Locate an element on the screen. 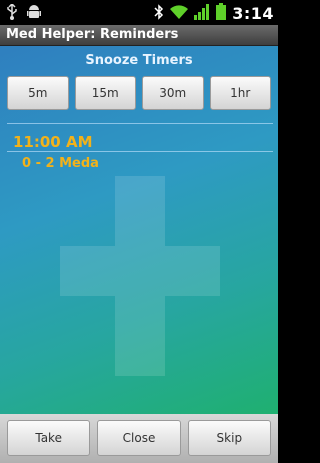  action-bar: Take Close Skip is located at coordinates (139, 438).